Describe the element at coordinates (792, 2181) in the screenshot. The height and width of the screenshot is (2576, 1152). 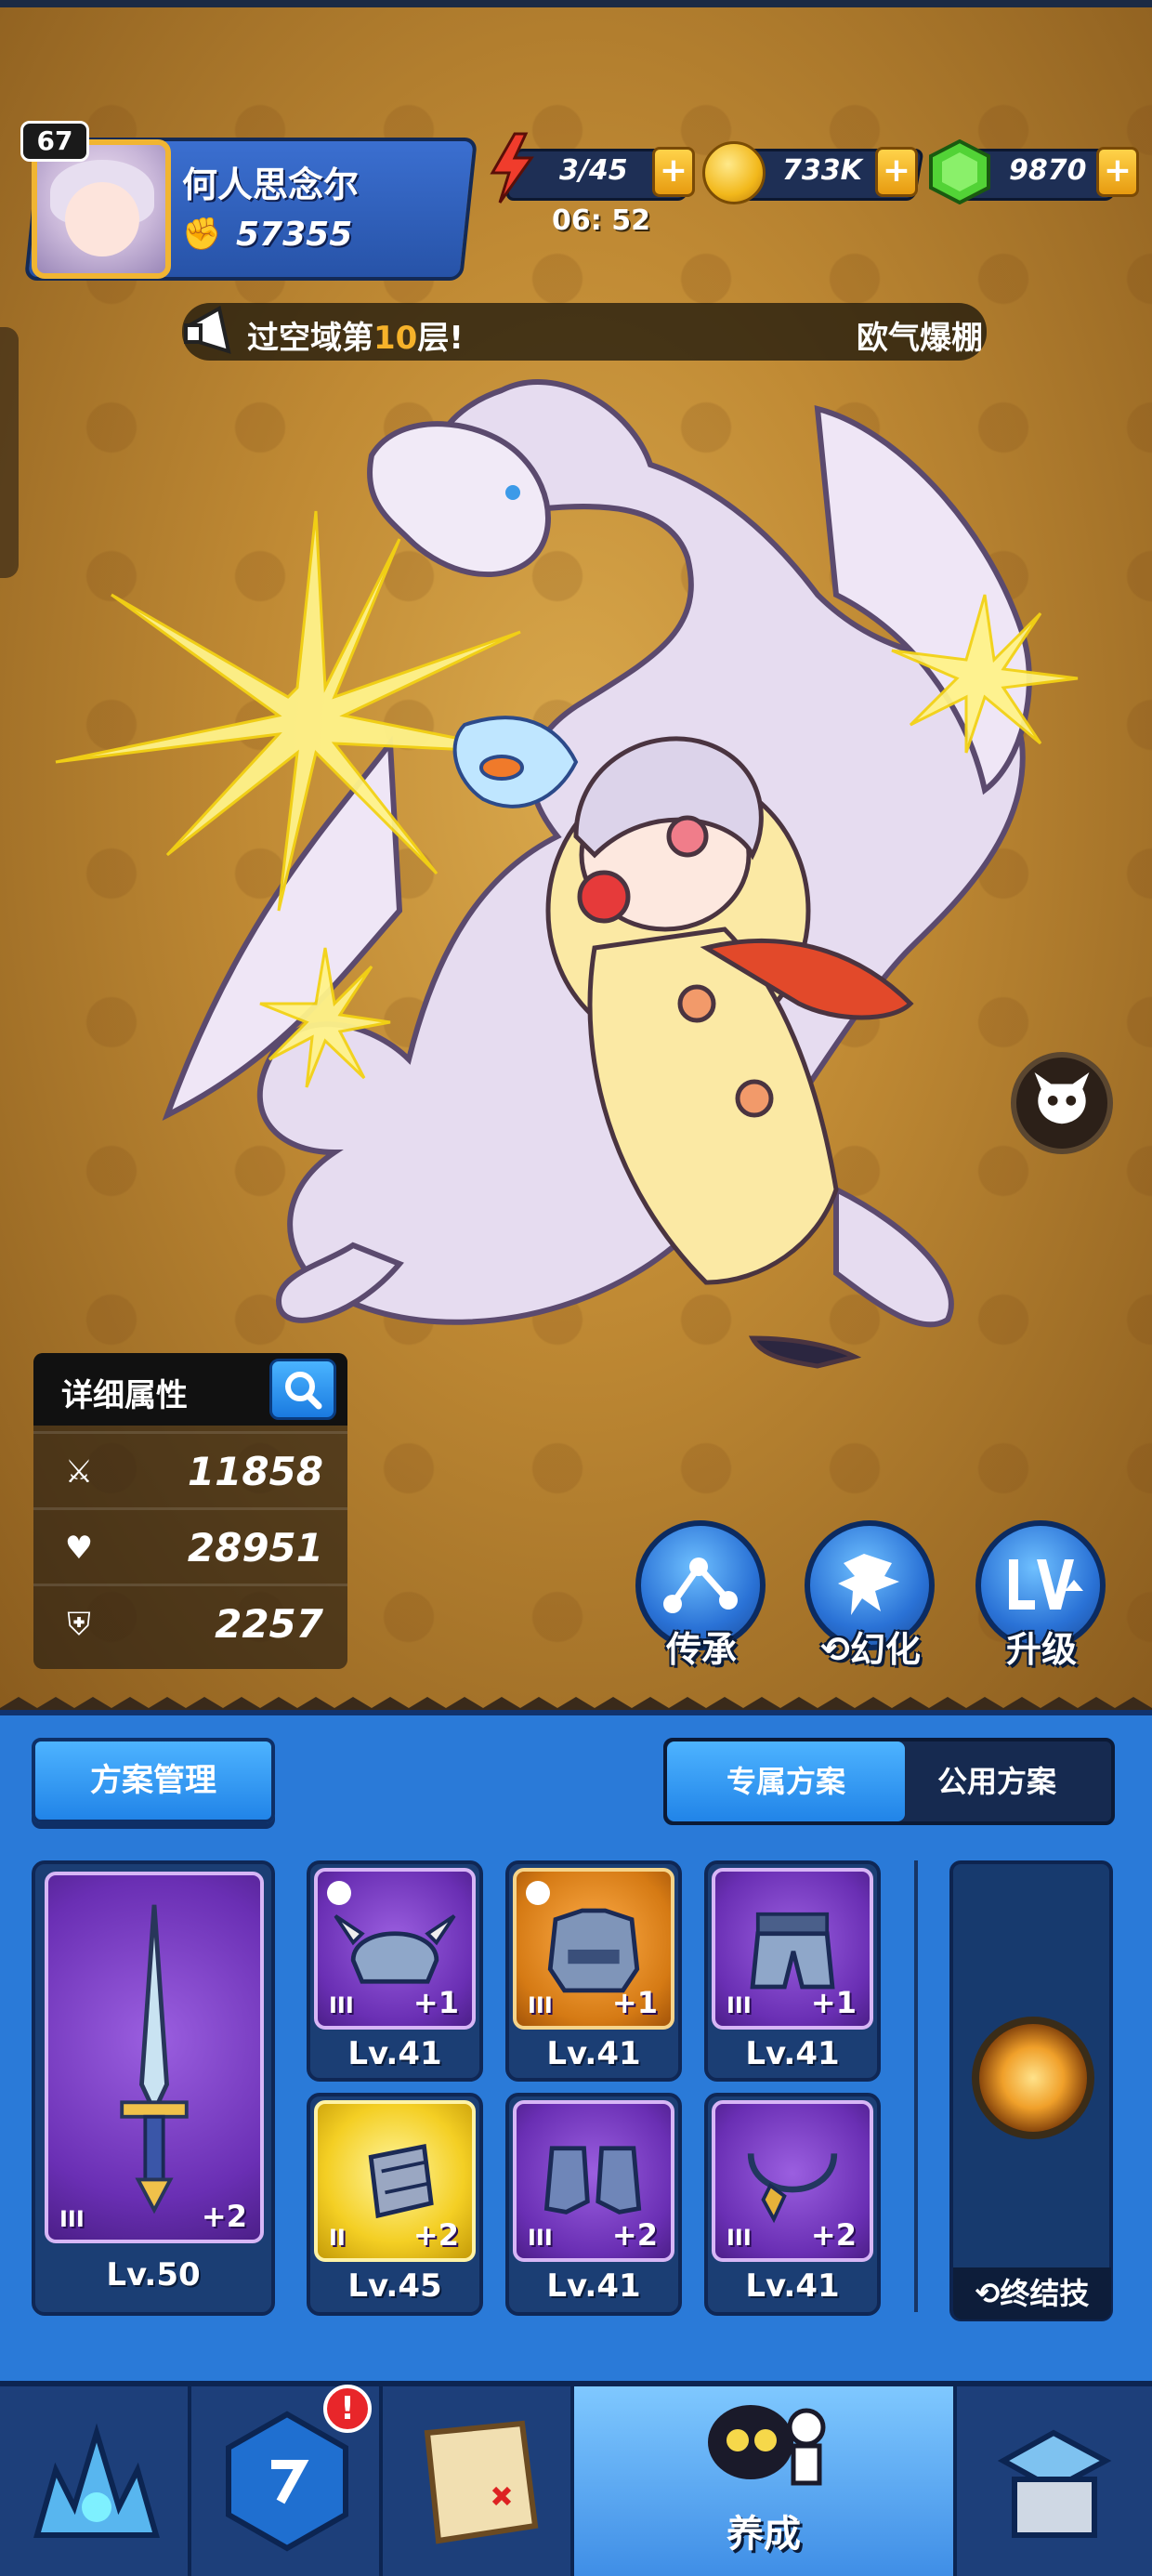
I see `necklace-card: III +2` at that location.